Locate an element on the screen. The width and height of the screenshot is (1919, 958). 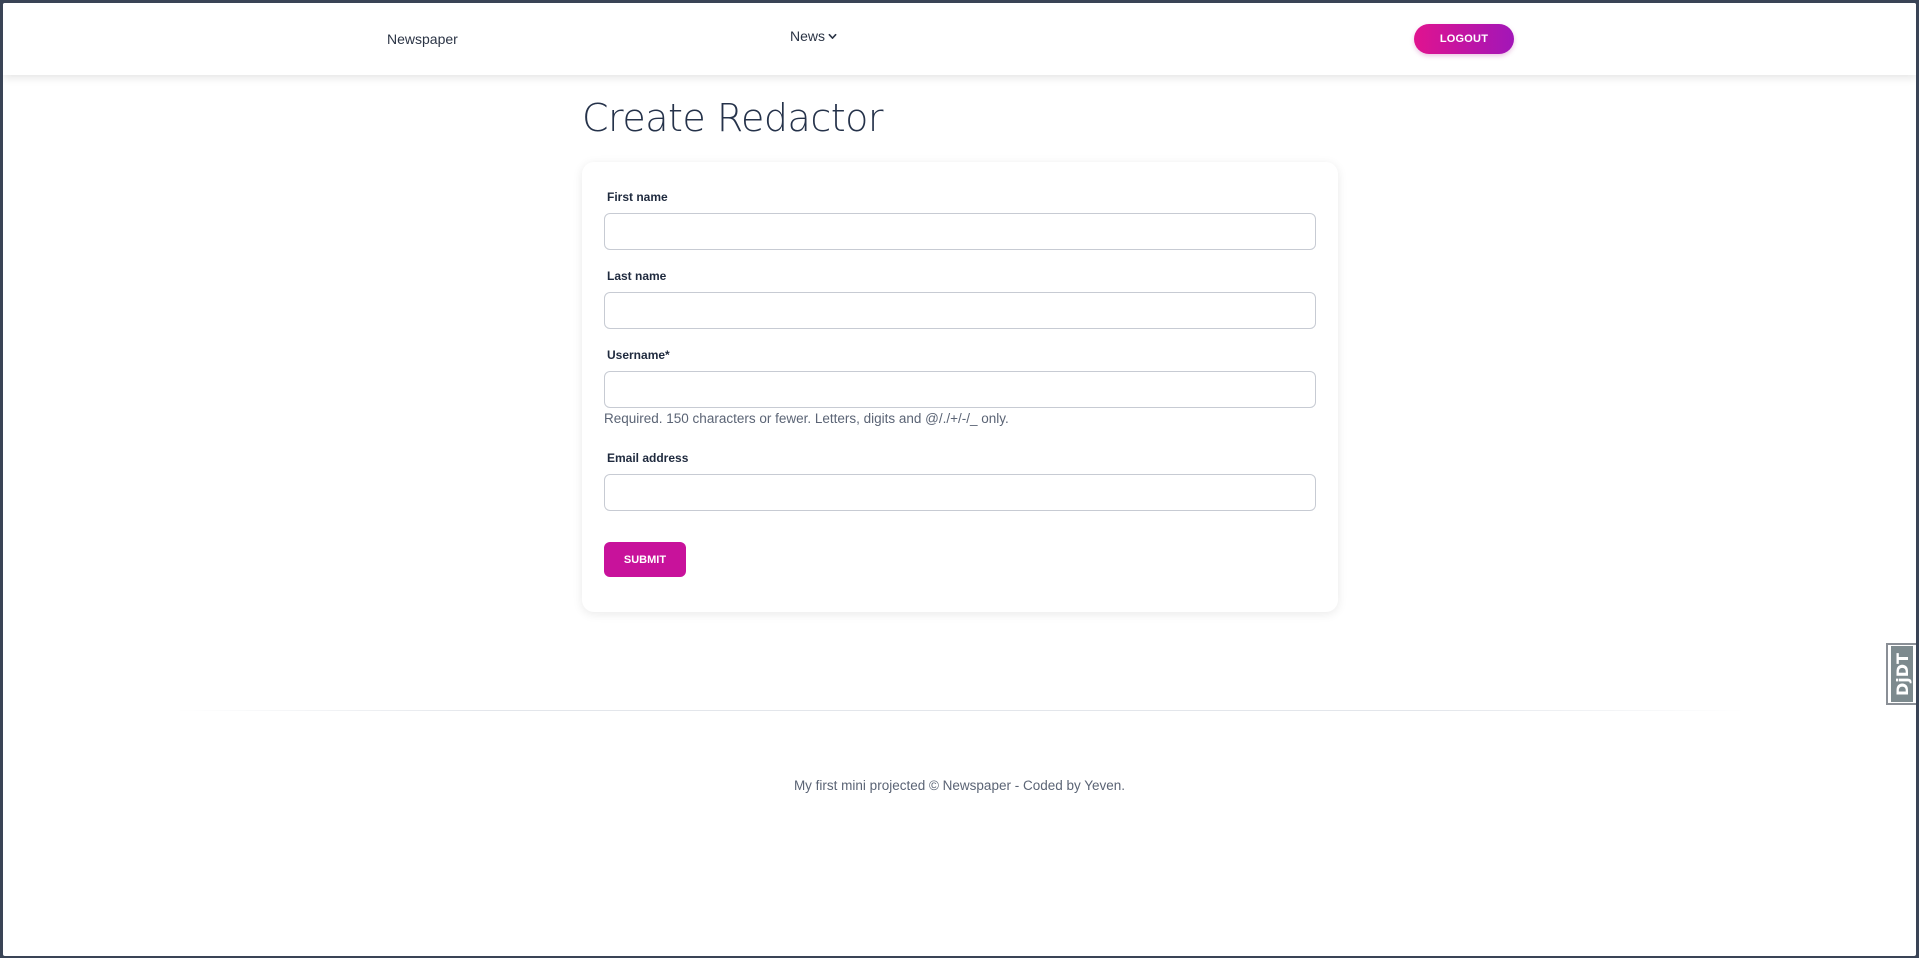
page-title: Create Redactor is located at coordinates (733, 118).